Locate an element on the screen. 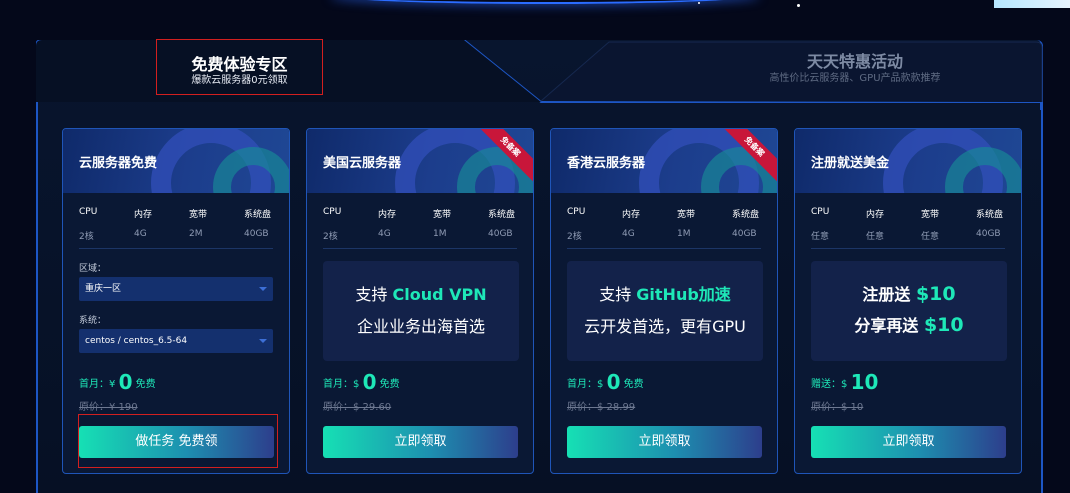 The image size is (1070, 493). tab-free-trial: 免费体验专区 爆款云服务器0元领取 is located at coordinates (239, 67).